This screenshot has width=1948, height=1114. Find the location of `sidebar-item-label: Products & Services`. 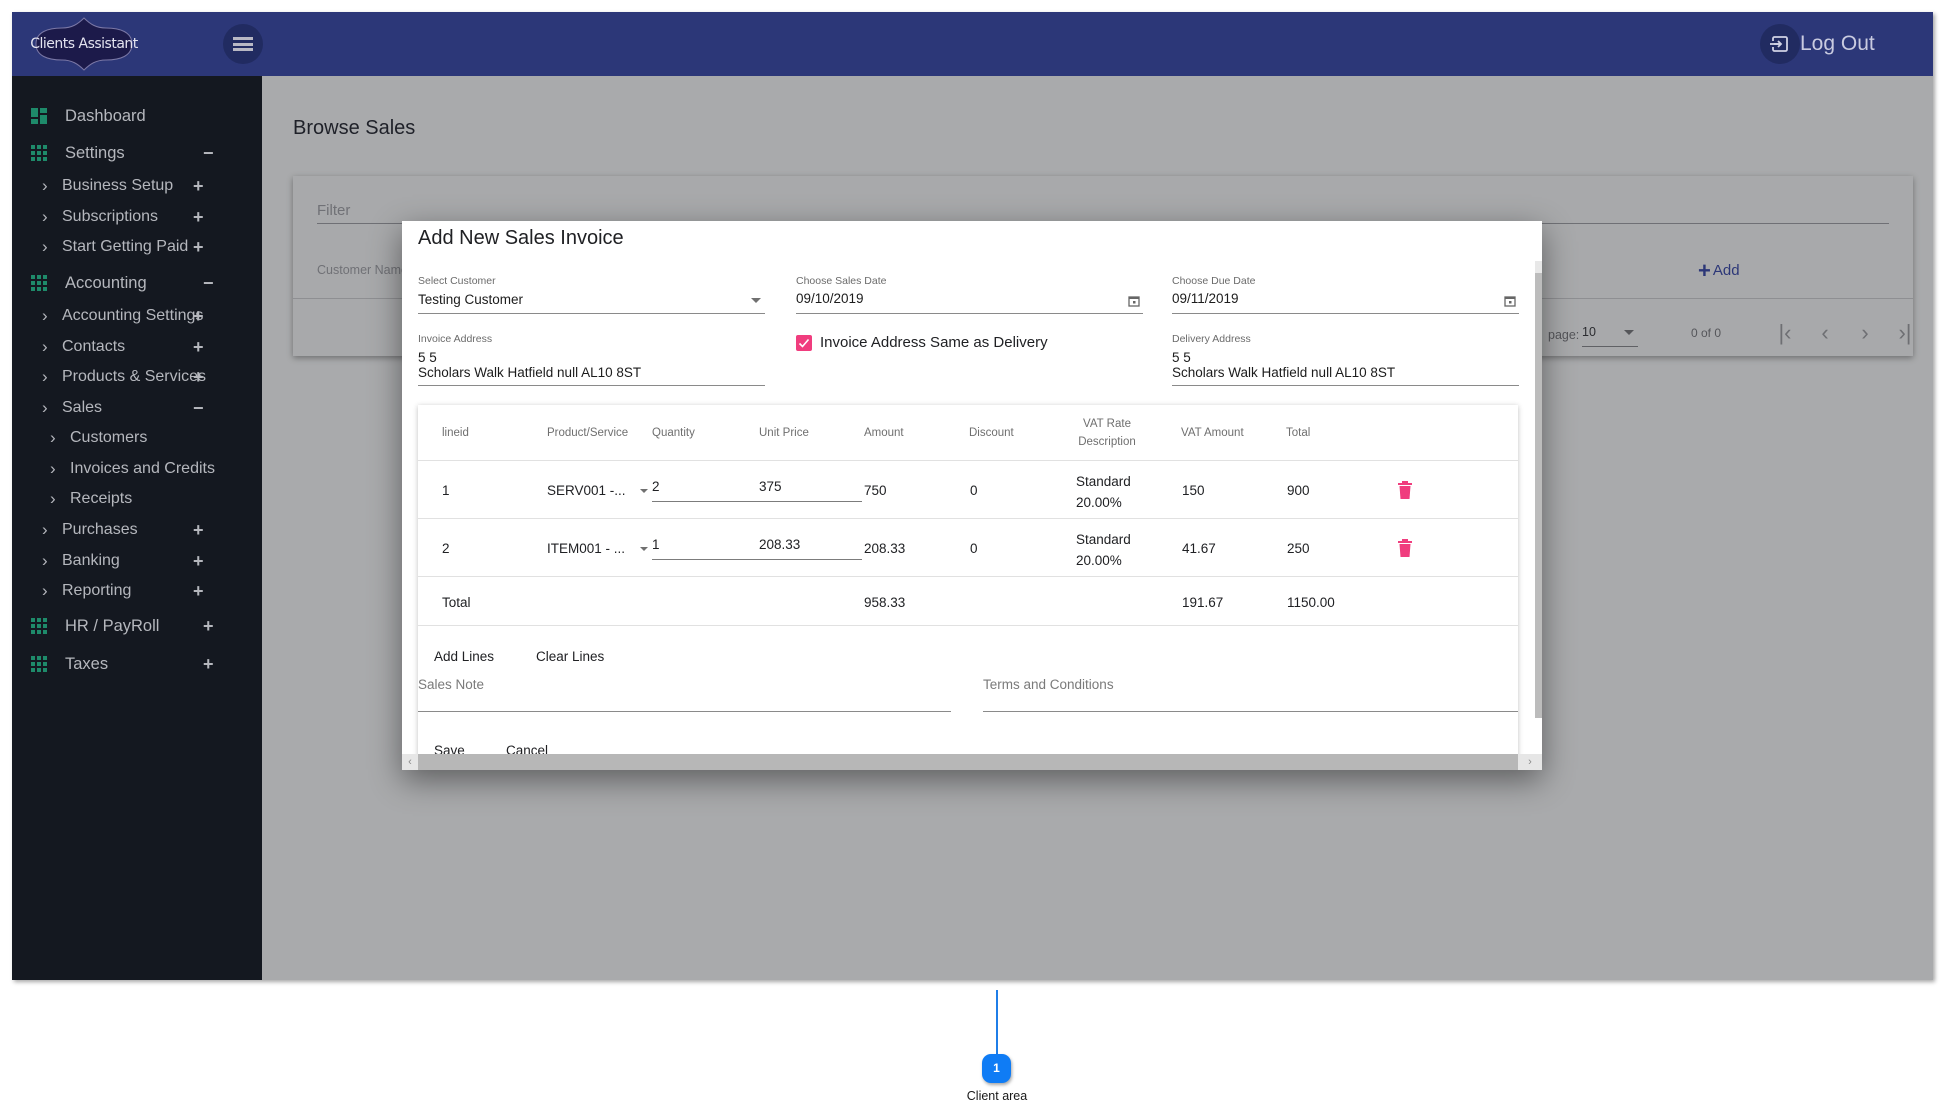

sidebar-item-label: Products & Services is located at coordinates (134, 376).